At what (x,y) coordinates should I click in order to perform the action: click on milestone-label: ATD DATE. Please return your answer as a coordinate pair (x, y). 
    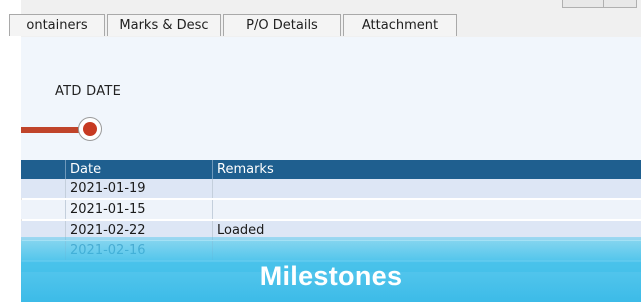
    Looking at the image, I should click on (88, 91).